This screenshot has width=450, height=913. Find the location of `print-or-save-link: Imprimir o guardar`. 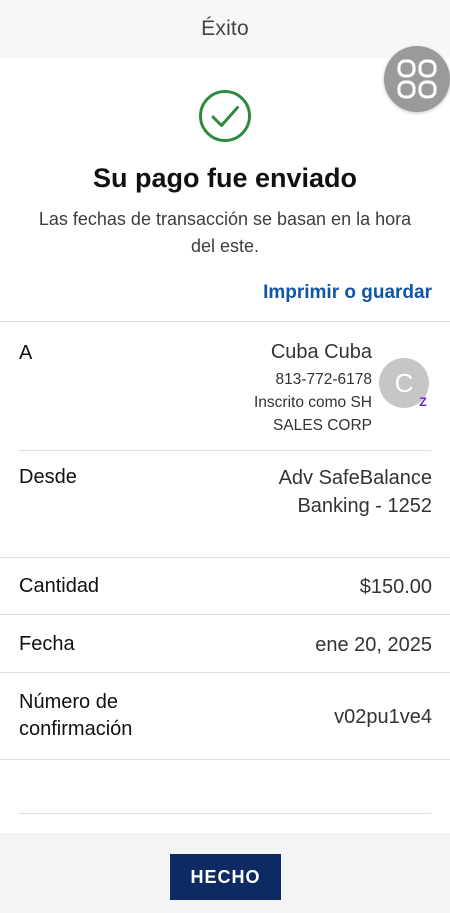

print-or-save-link: Imprimir o guardar is located at coordinates (347, 293).